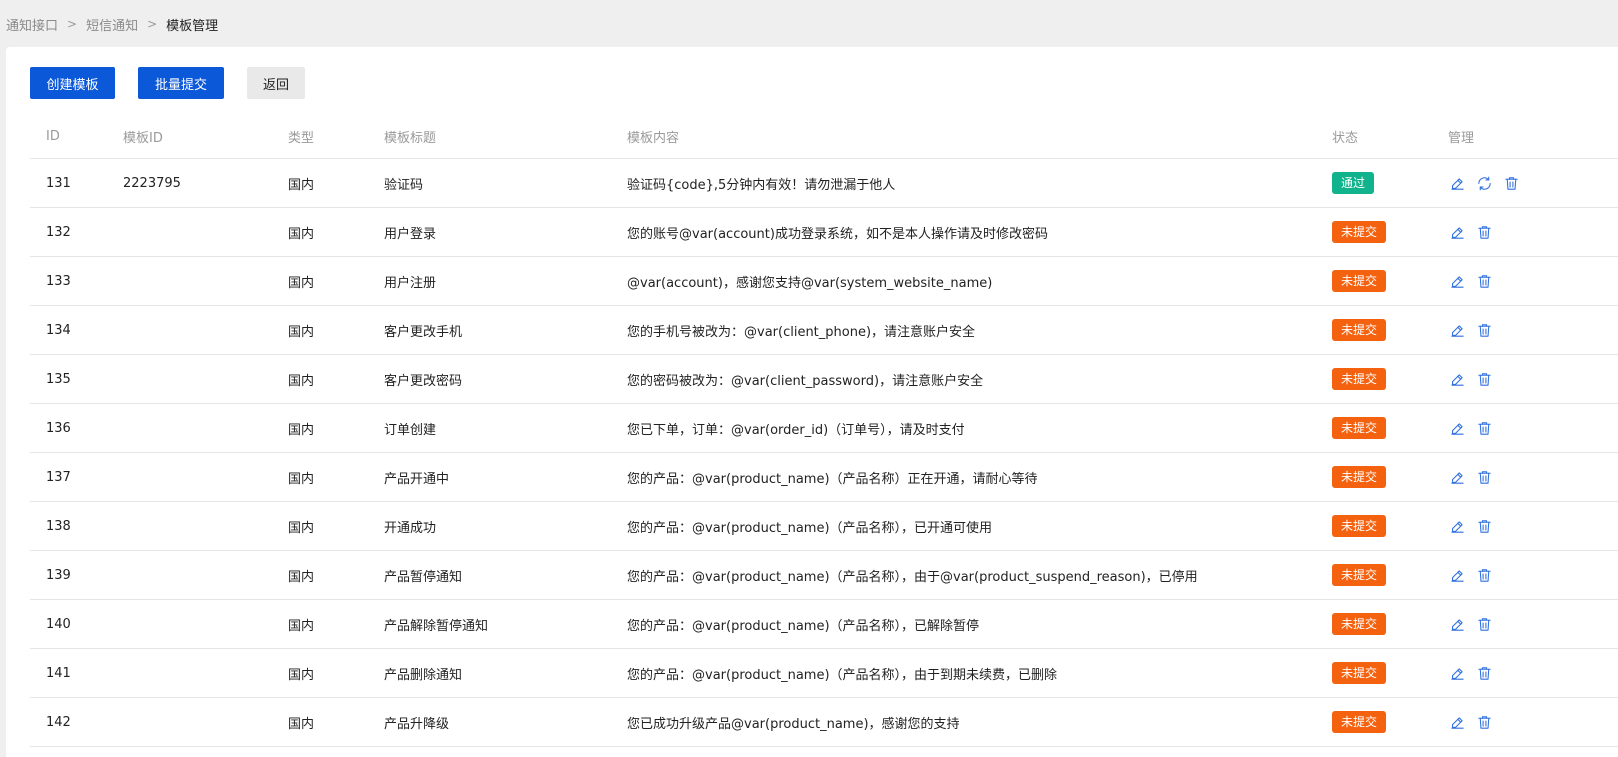 The width and height of the screenshot is (1618, 757). I want to click on cell-title: 用户登录, so click(410, 234).